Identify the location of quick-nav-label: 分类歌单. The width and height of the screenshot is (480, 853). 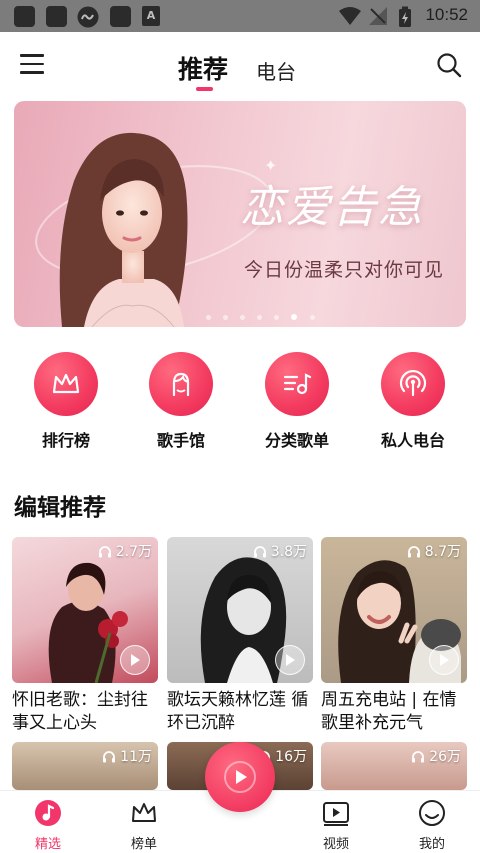
(296, 440).